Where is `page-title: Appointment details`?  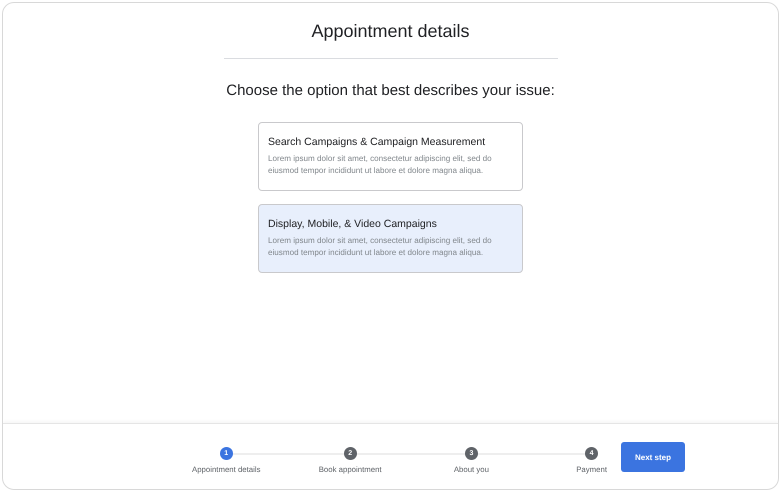 page-title: Appointment details is located at coordinates (390, 31).